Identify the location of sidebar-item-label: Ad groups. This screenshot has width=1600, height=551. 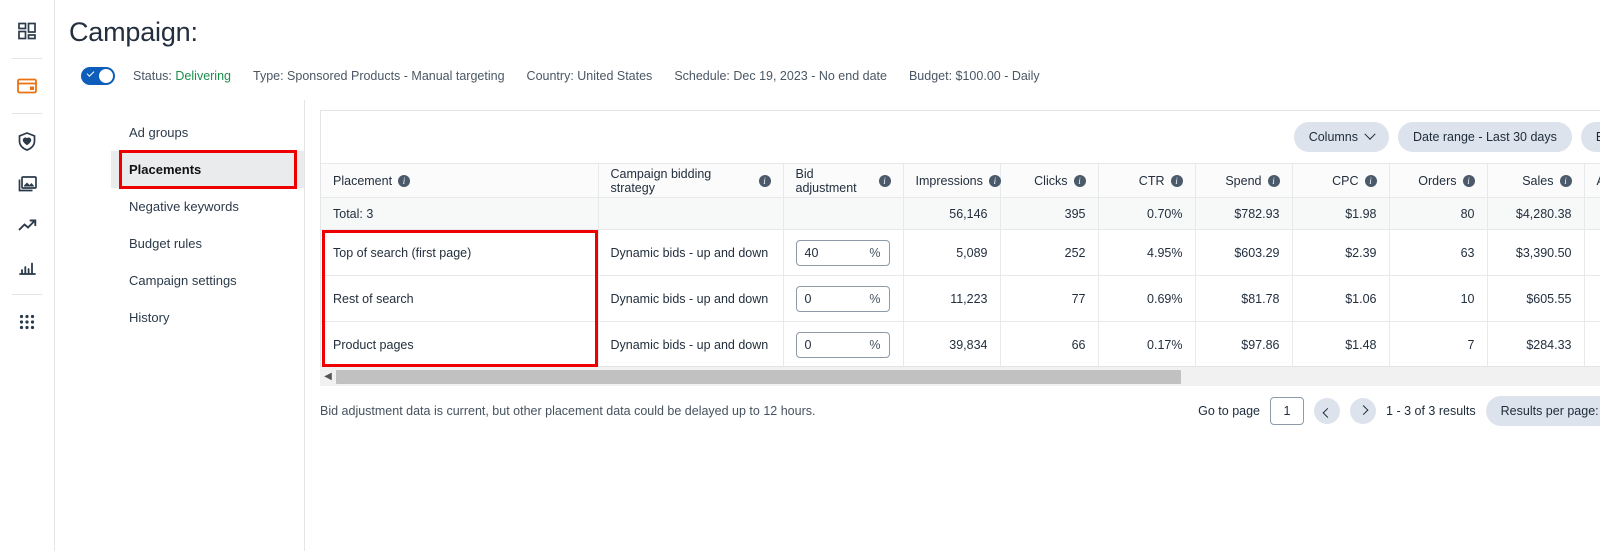
(159, 132).